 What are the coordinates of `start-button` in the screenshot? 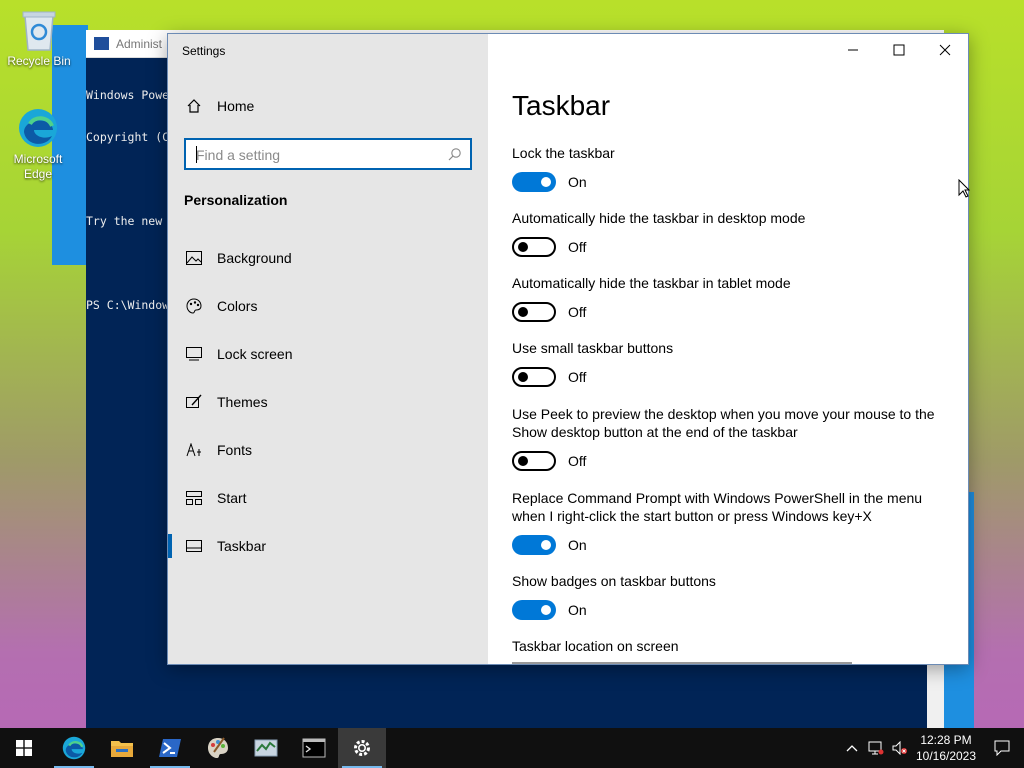 It's located at (24, 748).